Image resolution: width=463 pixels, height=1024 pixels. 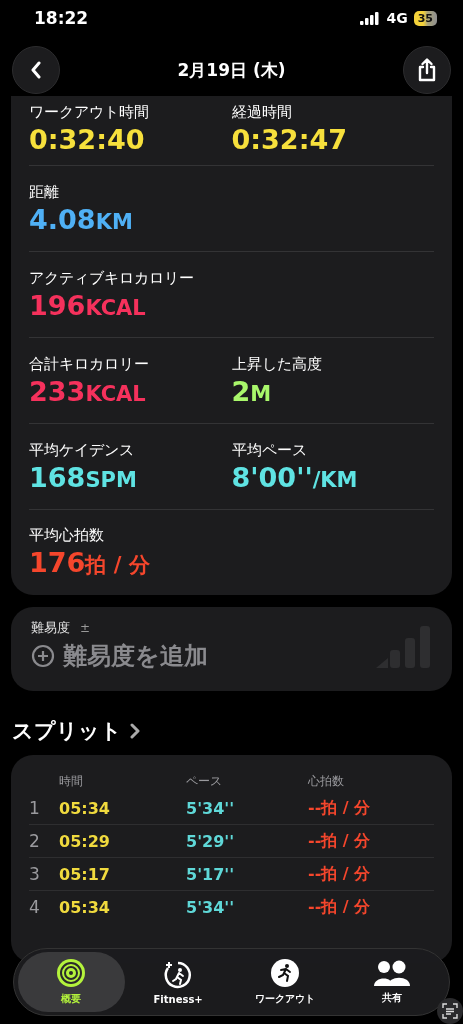 I want to click on people-icon, so click(x=391, y=973).